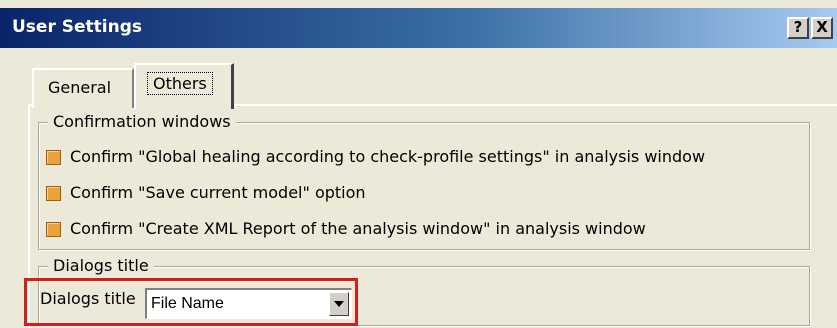 This screenshot has width=837, height=328. I want to click on tab-others: Others, so click(184, 86).